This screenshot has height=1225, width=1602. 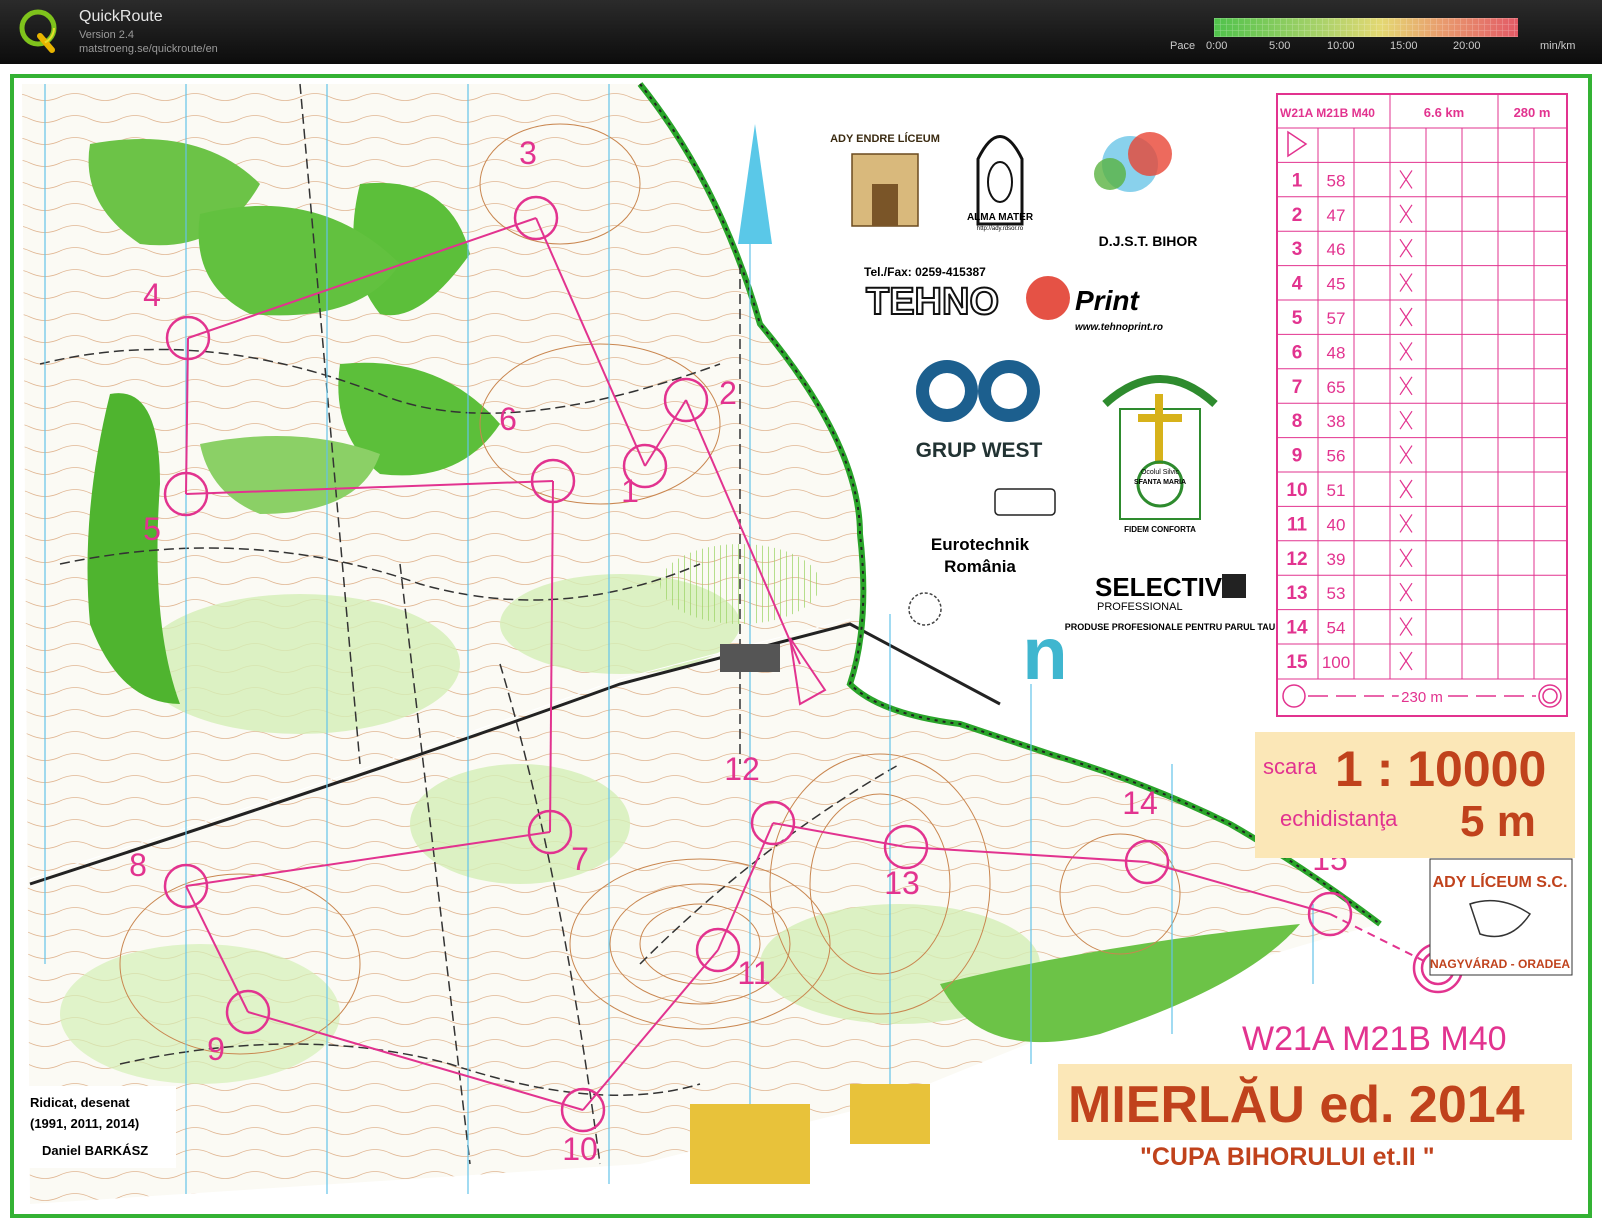 What do you see at coordinates (508, 419) in the screenshot?
I see `control-number-label: 6` at bounding box center [508, 419].